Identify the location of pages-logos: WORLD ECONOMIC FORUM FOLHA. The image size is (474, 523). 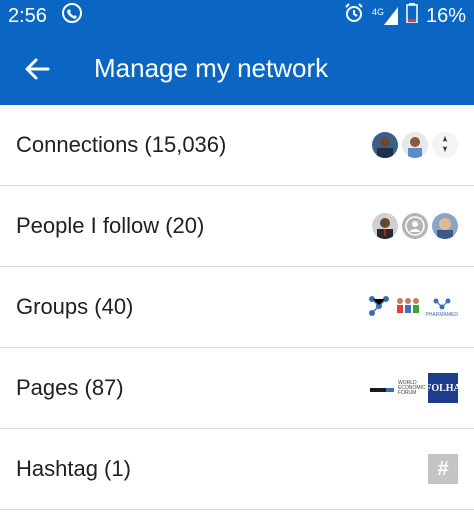
(415, 388).